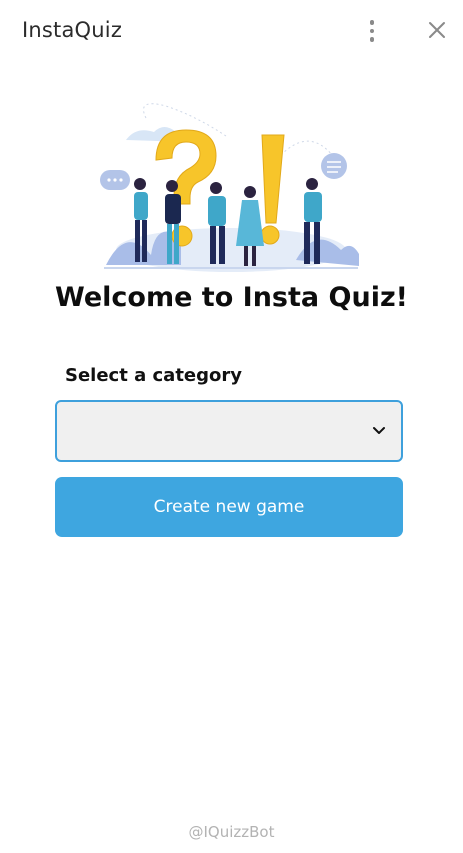 The image size is (463, 853). I want to click on close-button, so click(437, 30).